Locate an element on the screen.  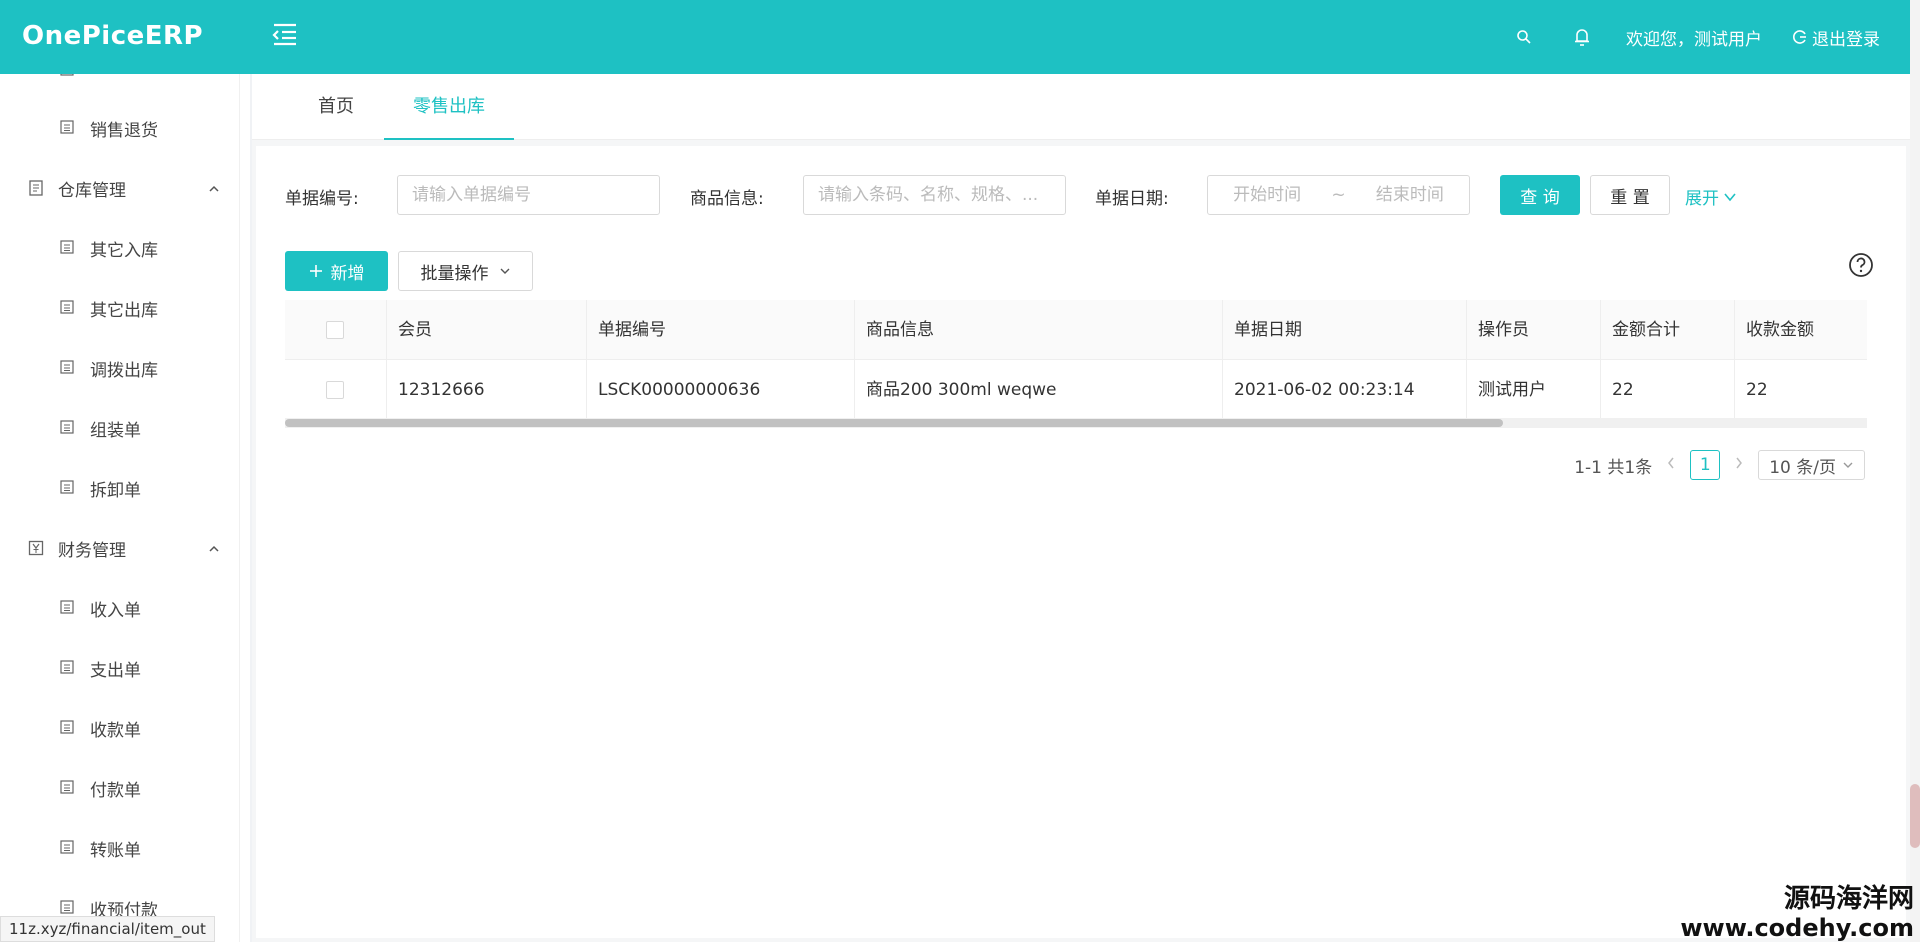
query-button: 查 询 is located at coordinates (1540, 195).